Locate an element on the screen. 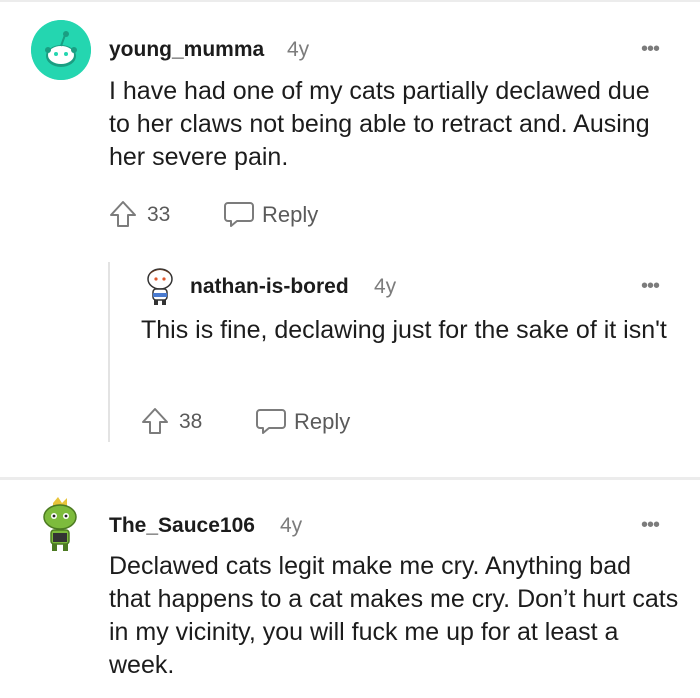  username: The_Sauce106 is located at coordinates (182, 526).